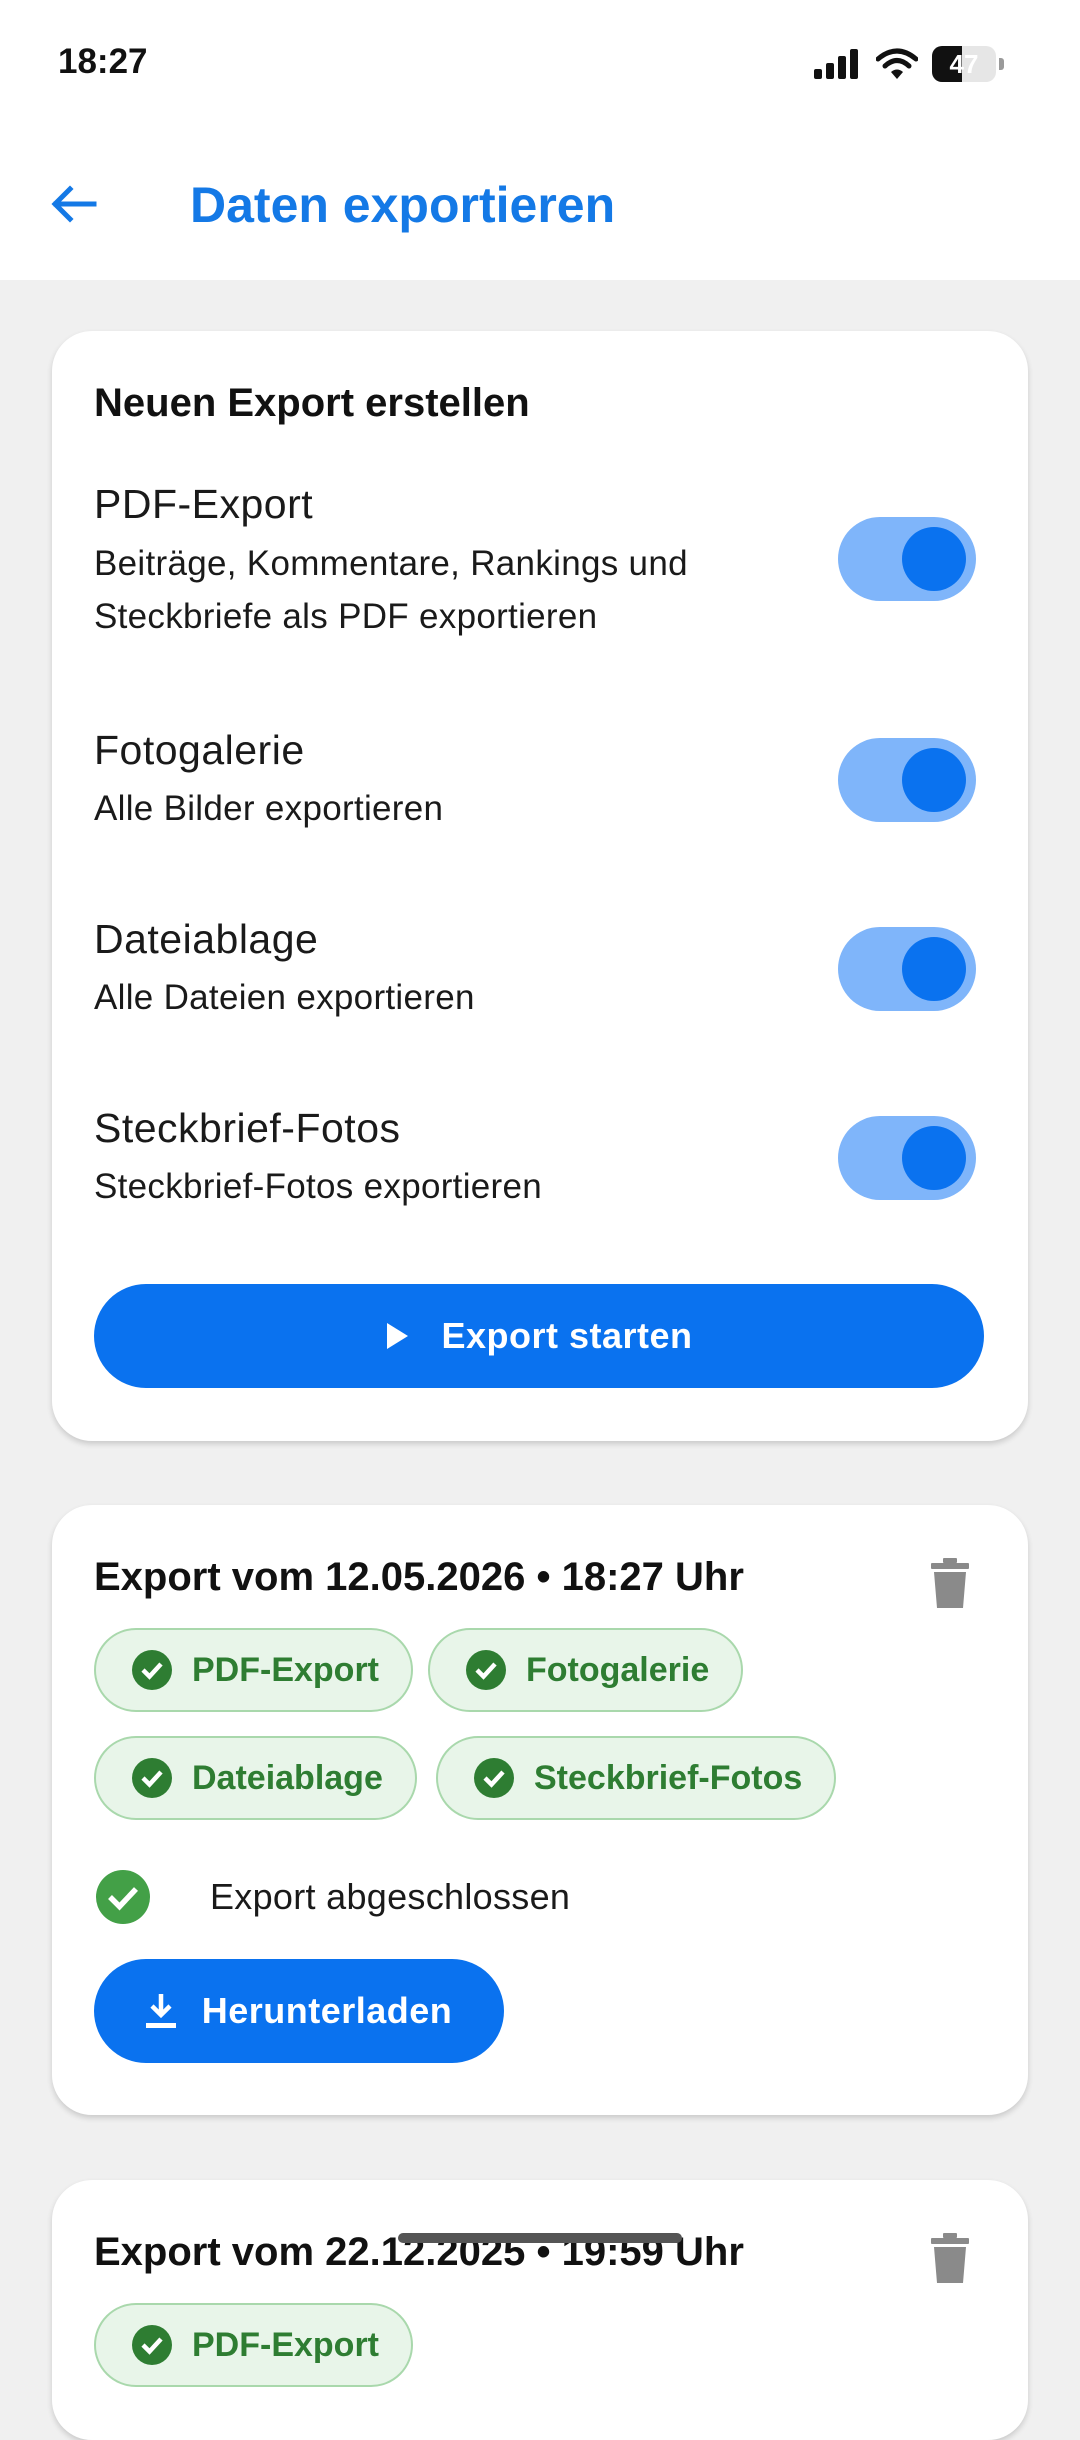  I want to click on export-status: Export abgeschlossen, so click(333, 1897).